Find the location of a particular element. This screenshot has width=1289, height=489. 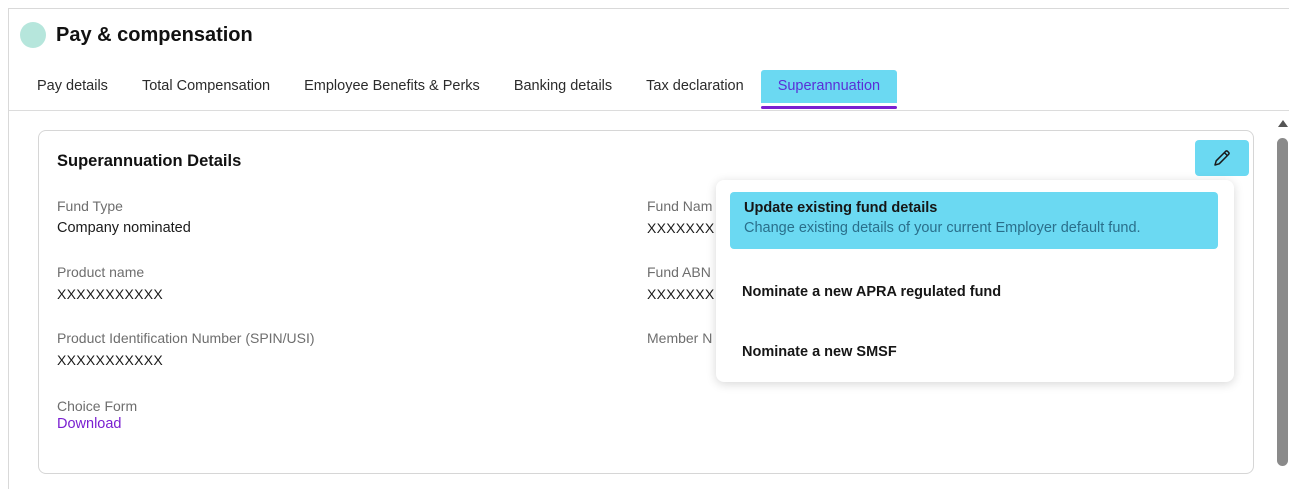

fund-type-field: Fund Type Company nominated is located at coordinates (124, 217).